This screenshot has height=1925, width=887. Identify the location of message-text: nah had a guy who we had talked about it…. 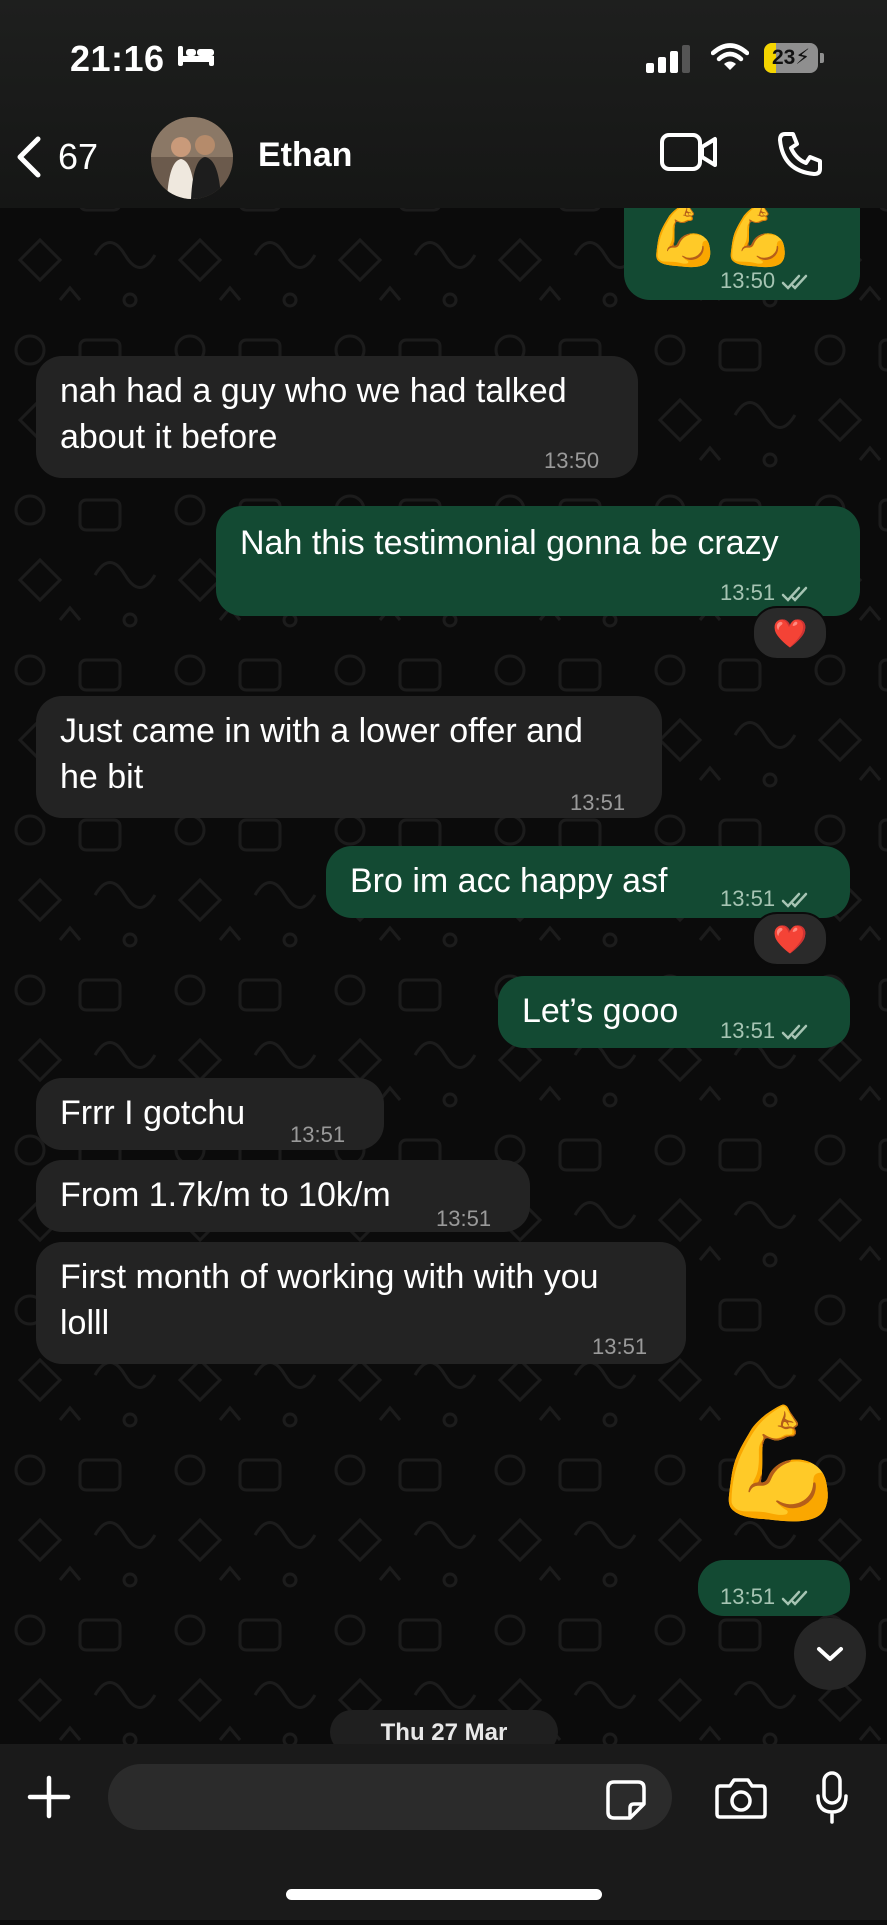
(313, 414).